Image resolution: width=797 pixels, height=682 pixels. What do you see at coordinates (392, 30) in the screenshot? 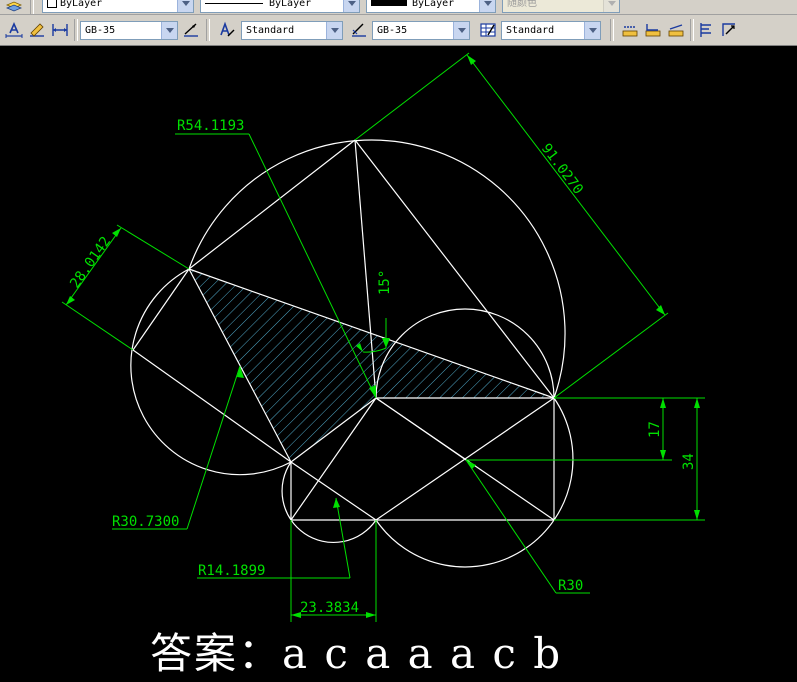
I see `dim-style-combo-2-value: GB-35` at bounding box center [392, 30].